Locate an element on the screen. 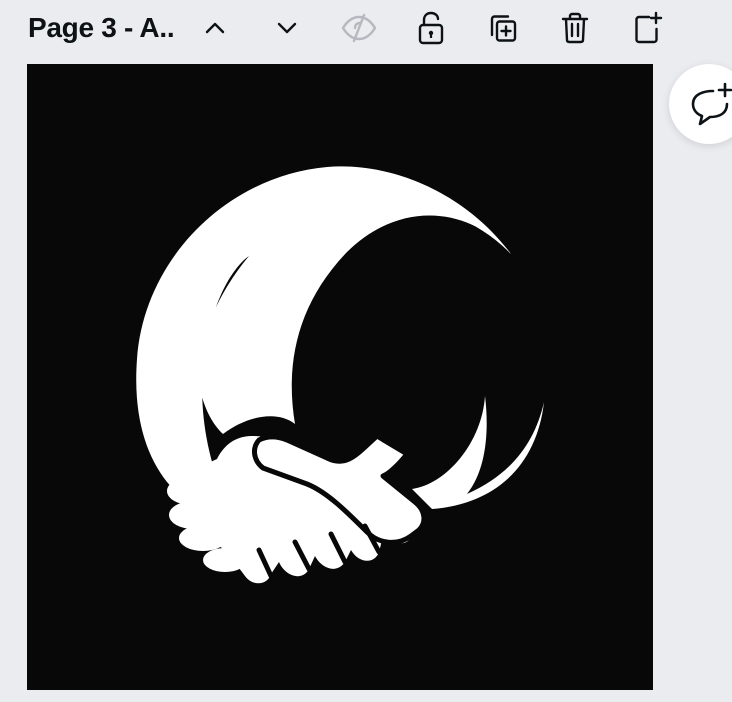 The height and width of the screenshot is (702, 732). chevron-down-icon is located at coordinates (287, 28).